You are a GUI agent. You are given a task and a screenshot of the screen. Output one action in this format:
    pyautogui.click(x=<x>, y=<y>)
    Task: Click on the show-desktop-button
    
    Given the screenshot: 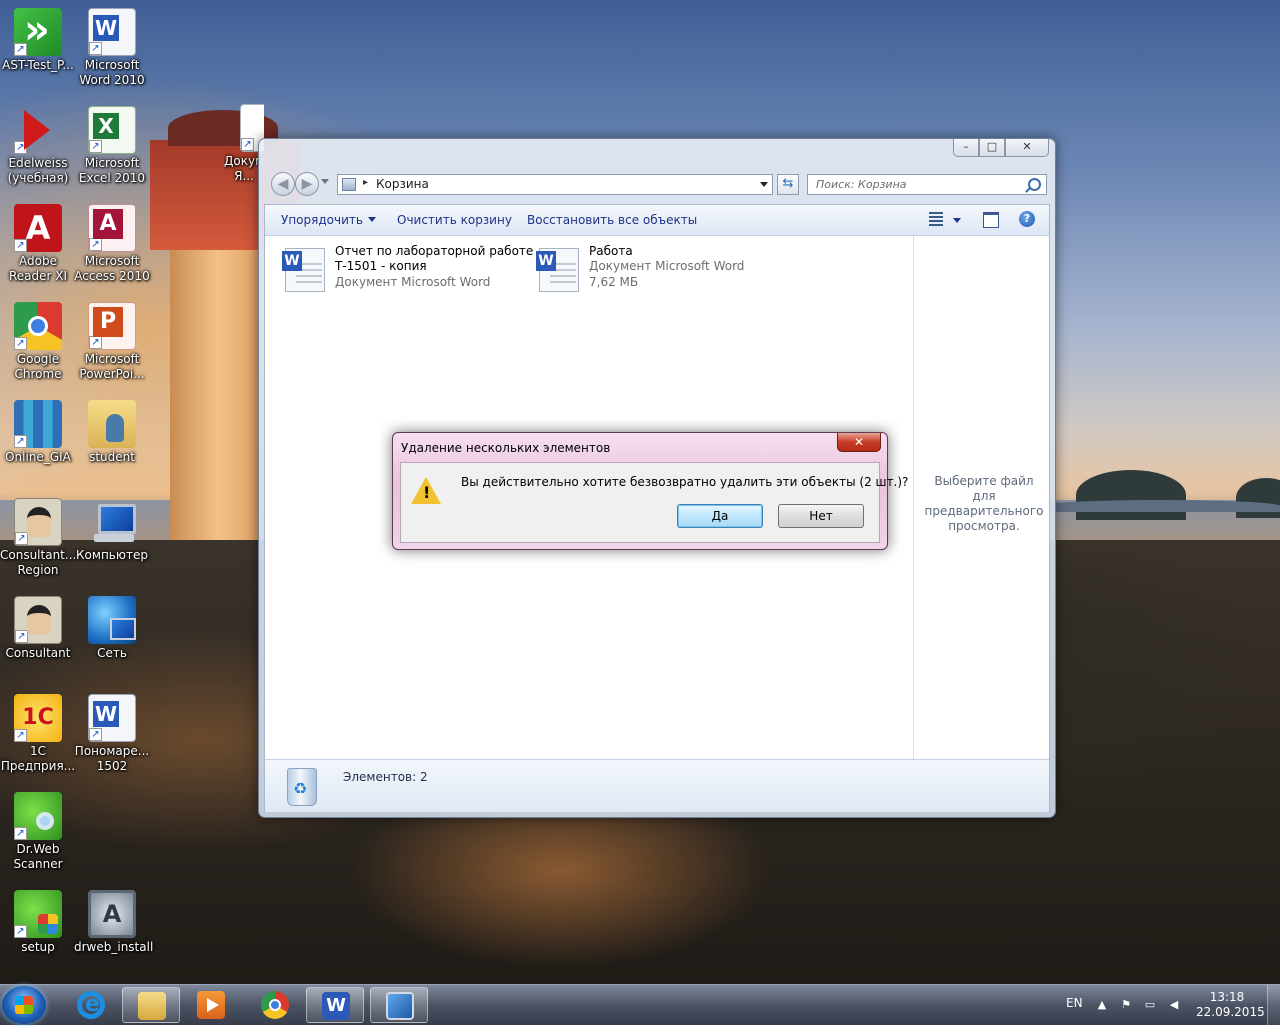 What is the action you would take?
    pyautogui.click(x=1273, y=1005)
    